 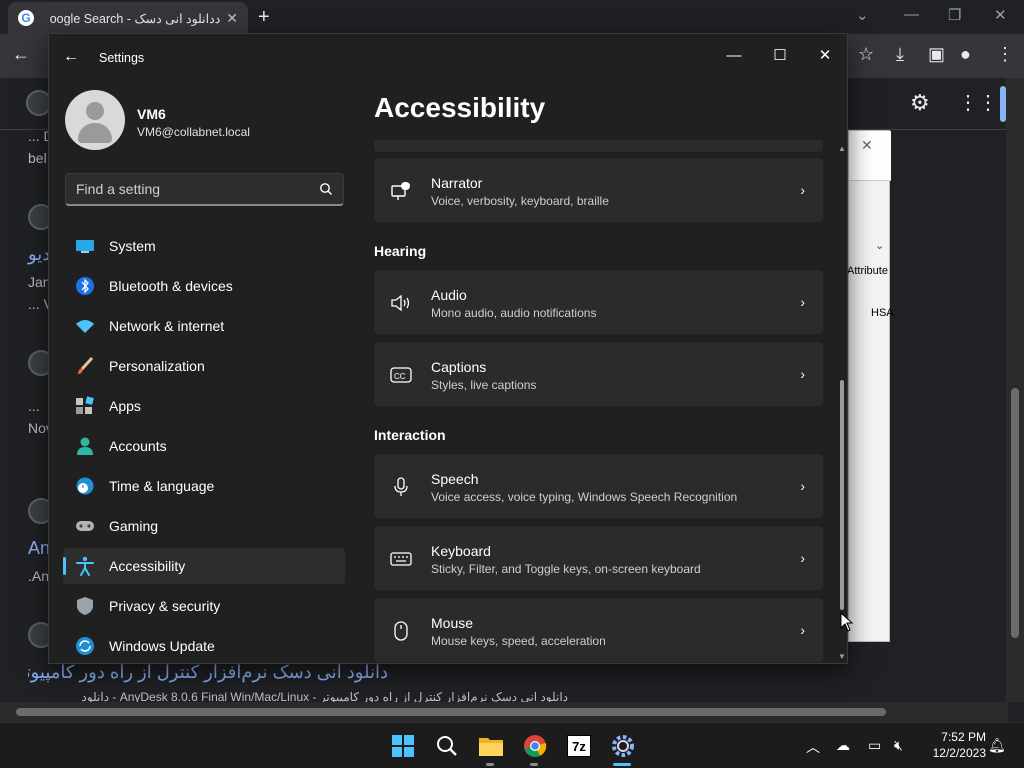 I want to click on cloud-icon: ☁, so click(x=843, y=745).